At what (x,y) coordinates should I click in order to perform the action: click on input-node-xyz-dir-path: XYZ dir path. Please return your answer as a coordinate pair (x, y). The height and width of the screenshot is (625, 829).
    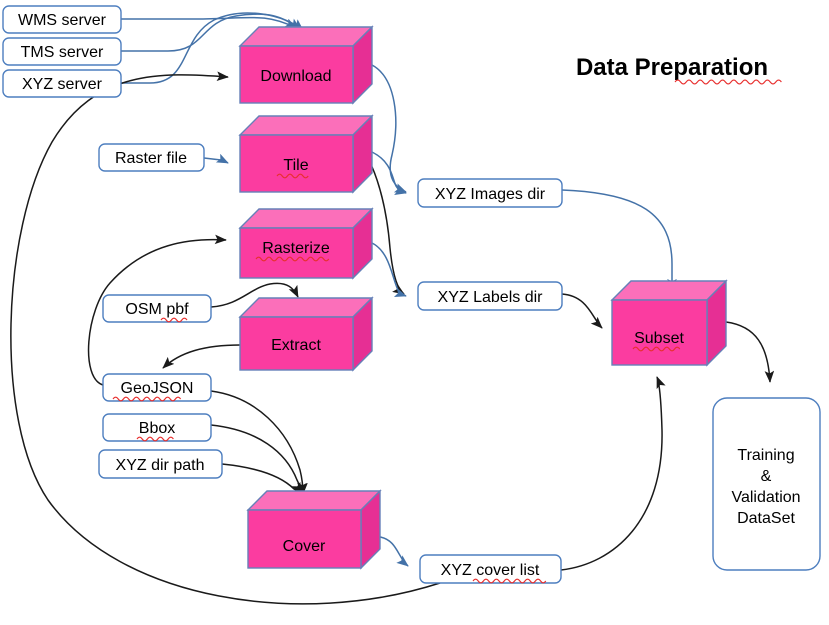
    Looking at the image, I should click on (160, 464).